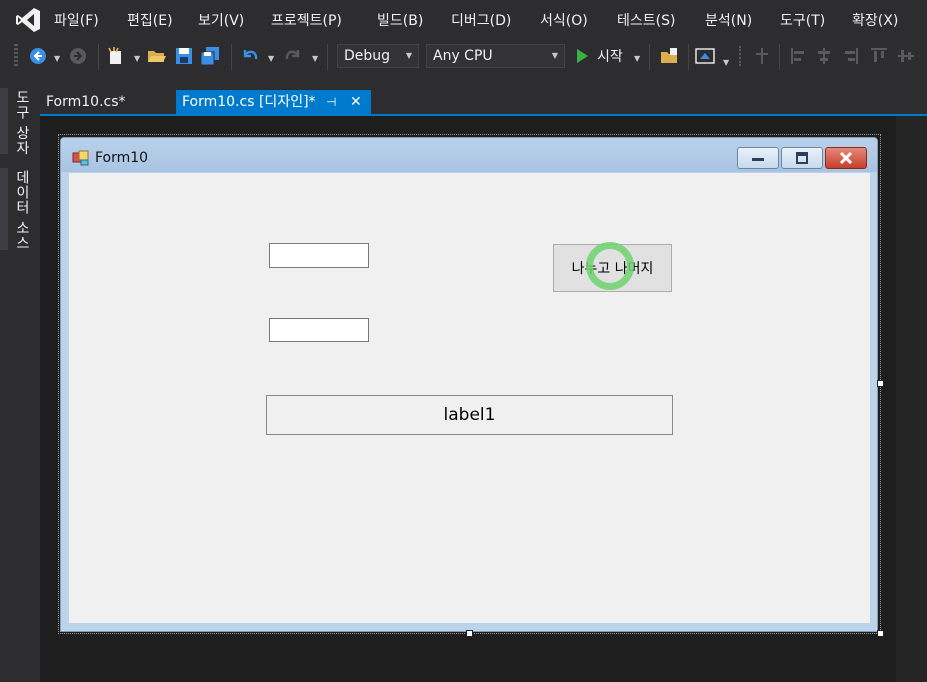 The width and height of the screenshot is (927, 682). I want to click on resize-handle-right, so click(880, 383).